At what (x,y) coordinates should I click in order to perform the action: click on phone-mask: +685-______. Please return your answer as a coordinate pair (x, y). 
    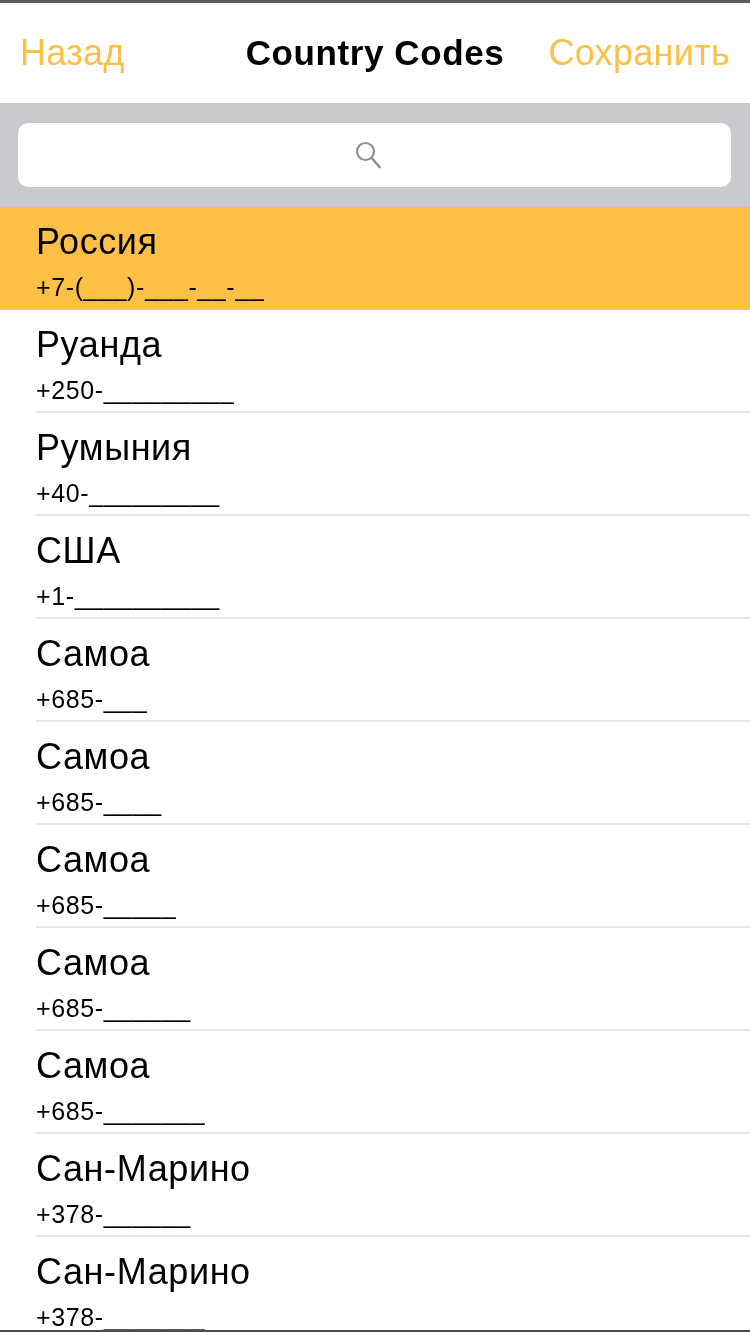
    Looking at the image, I should click on (113, 1008).